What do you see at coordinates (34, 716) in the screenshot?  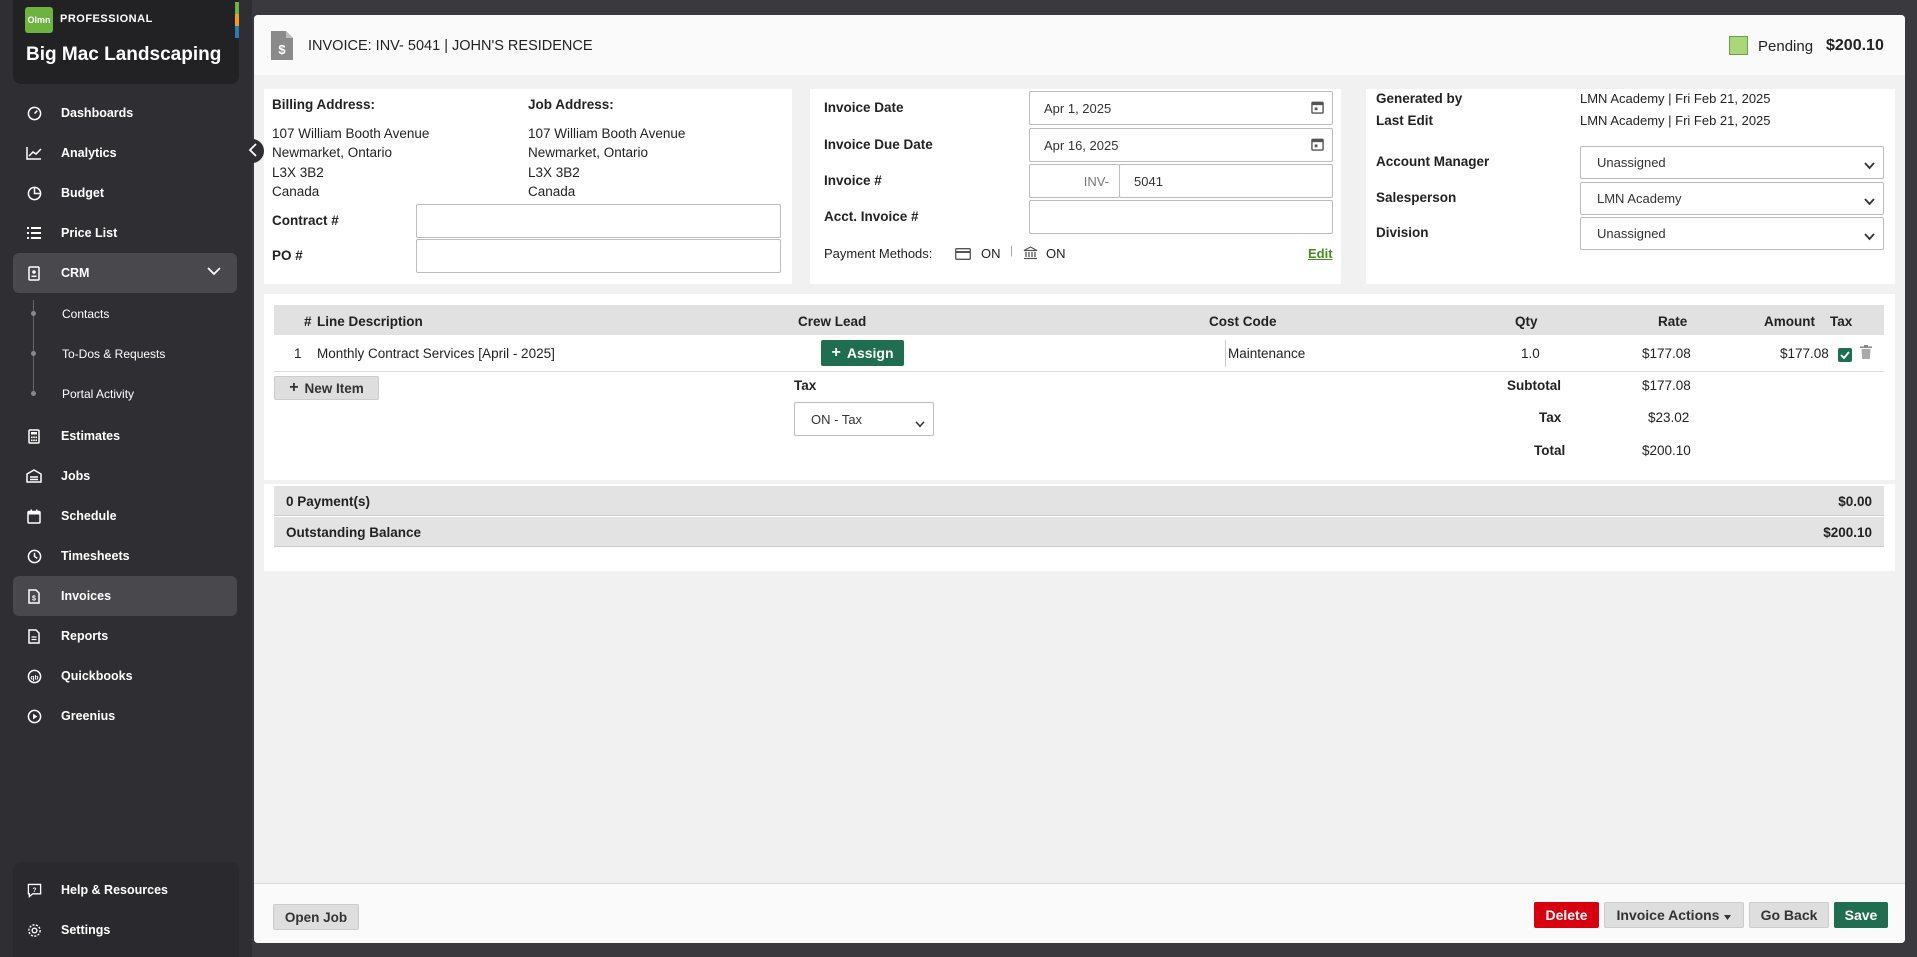 I see `play-circle-icon` at bounding box center [34, 716].